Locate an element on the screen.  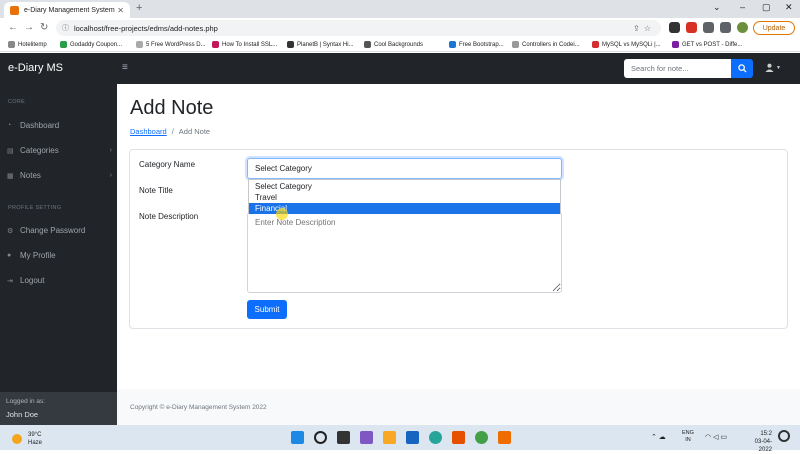
submit-button: Submit is located at coordinates (267, 309).